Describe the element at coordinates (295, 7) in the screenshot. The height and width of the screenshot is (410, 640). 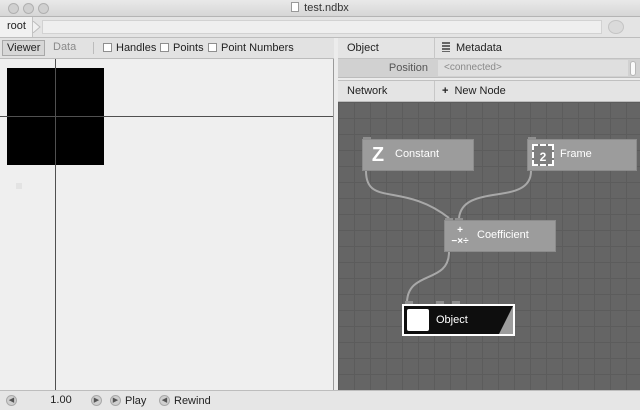
I see `document-icon` at that location.